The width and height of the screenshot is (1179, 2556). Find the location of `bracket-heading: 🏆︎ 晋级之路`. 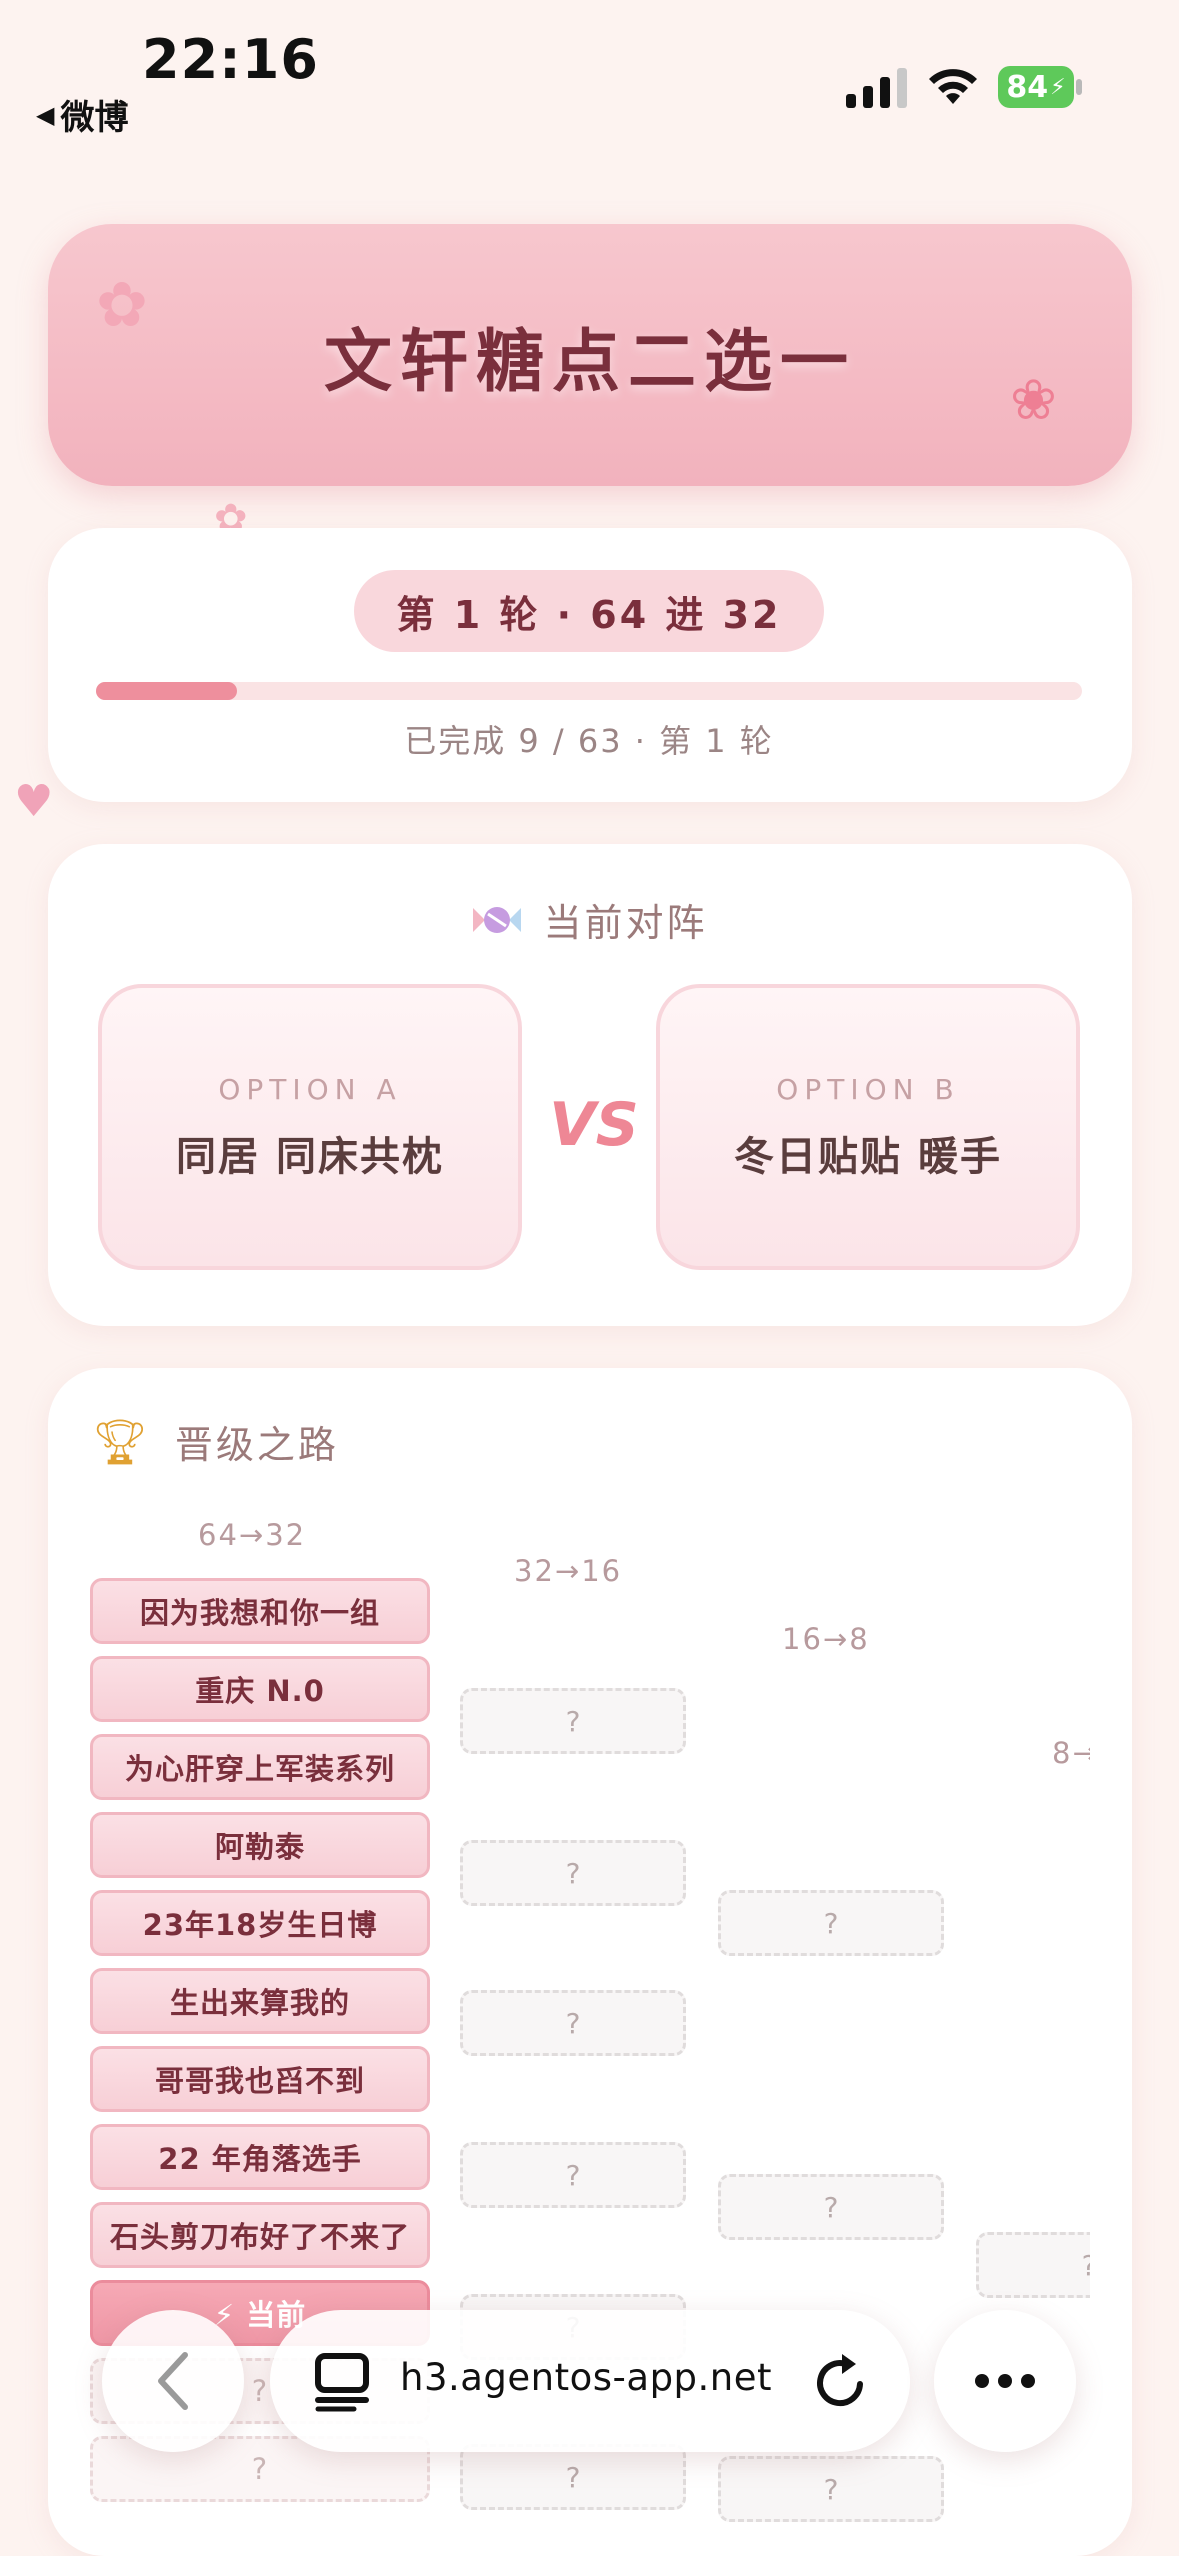

bracket-heading: 🏆︎ 晋级之路 is located at coordinates (215, 1441).